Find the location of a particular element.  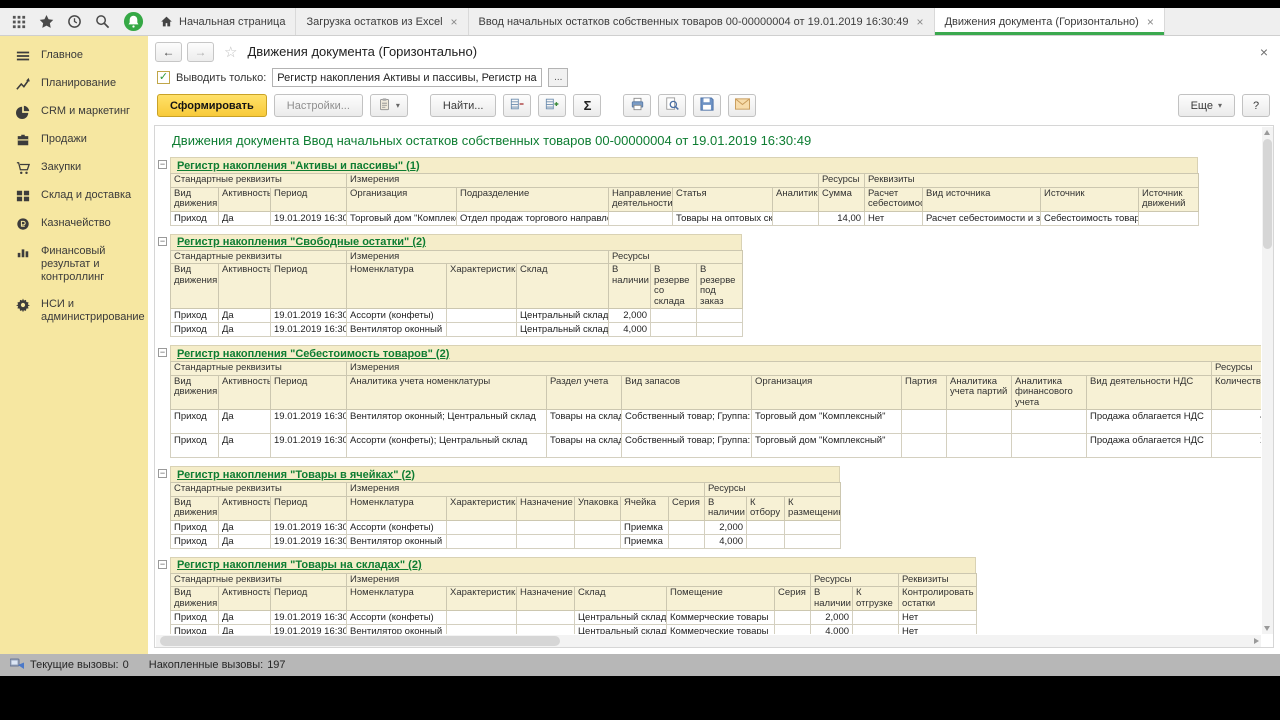

data-cell: 2, is located at coordinates (1236, 445).